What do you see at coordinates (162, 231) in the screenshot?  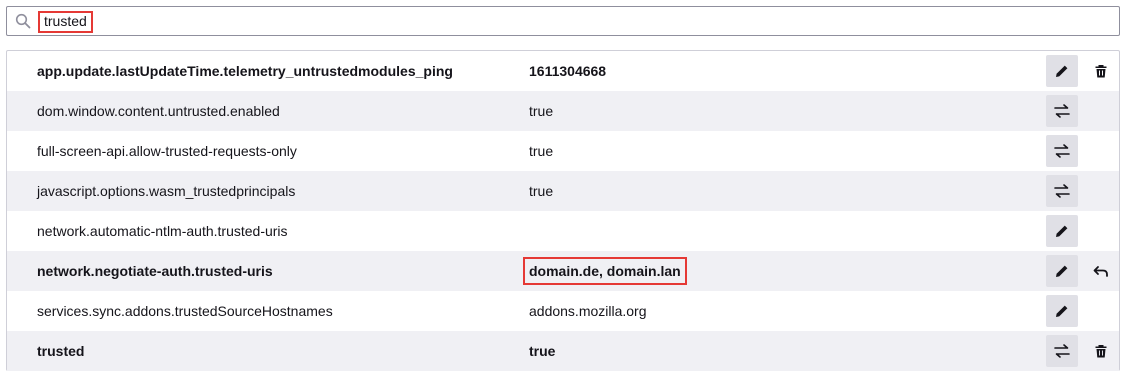 I see `pref-name: network.automatic-ntlm-auth.trusted-uris` at bounding box center [162, 231].